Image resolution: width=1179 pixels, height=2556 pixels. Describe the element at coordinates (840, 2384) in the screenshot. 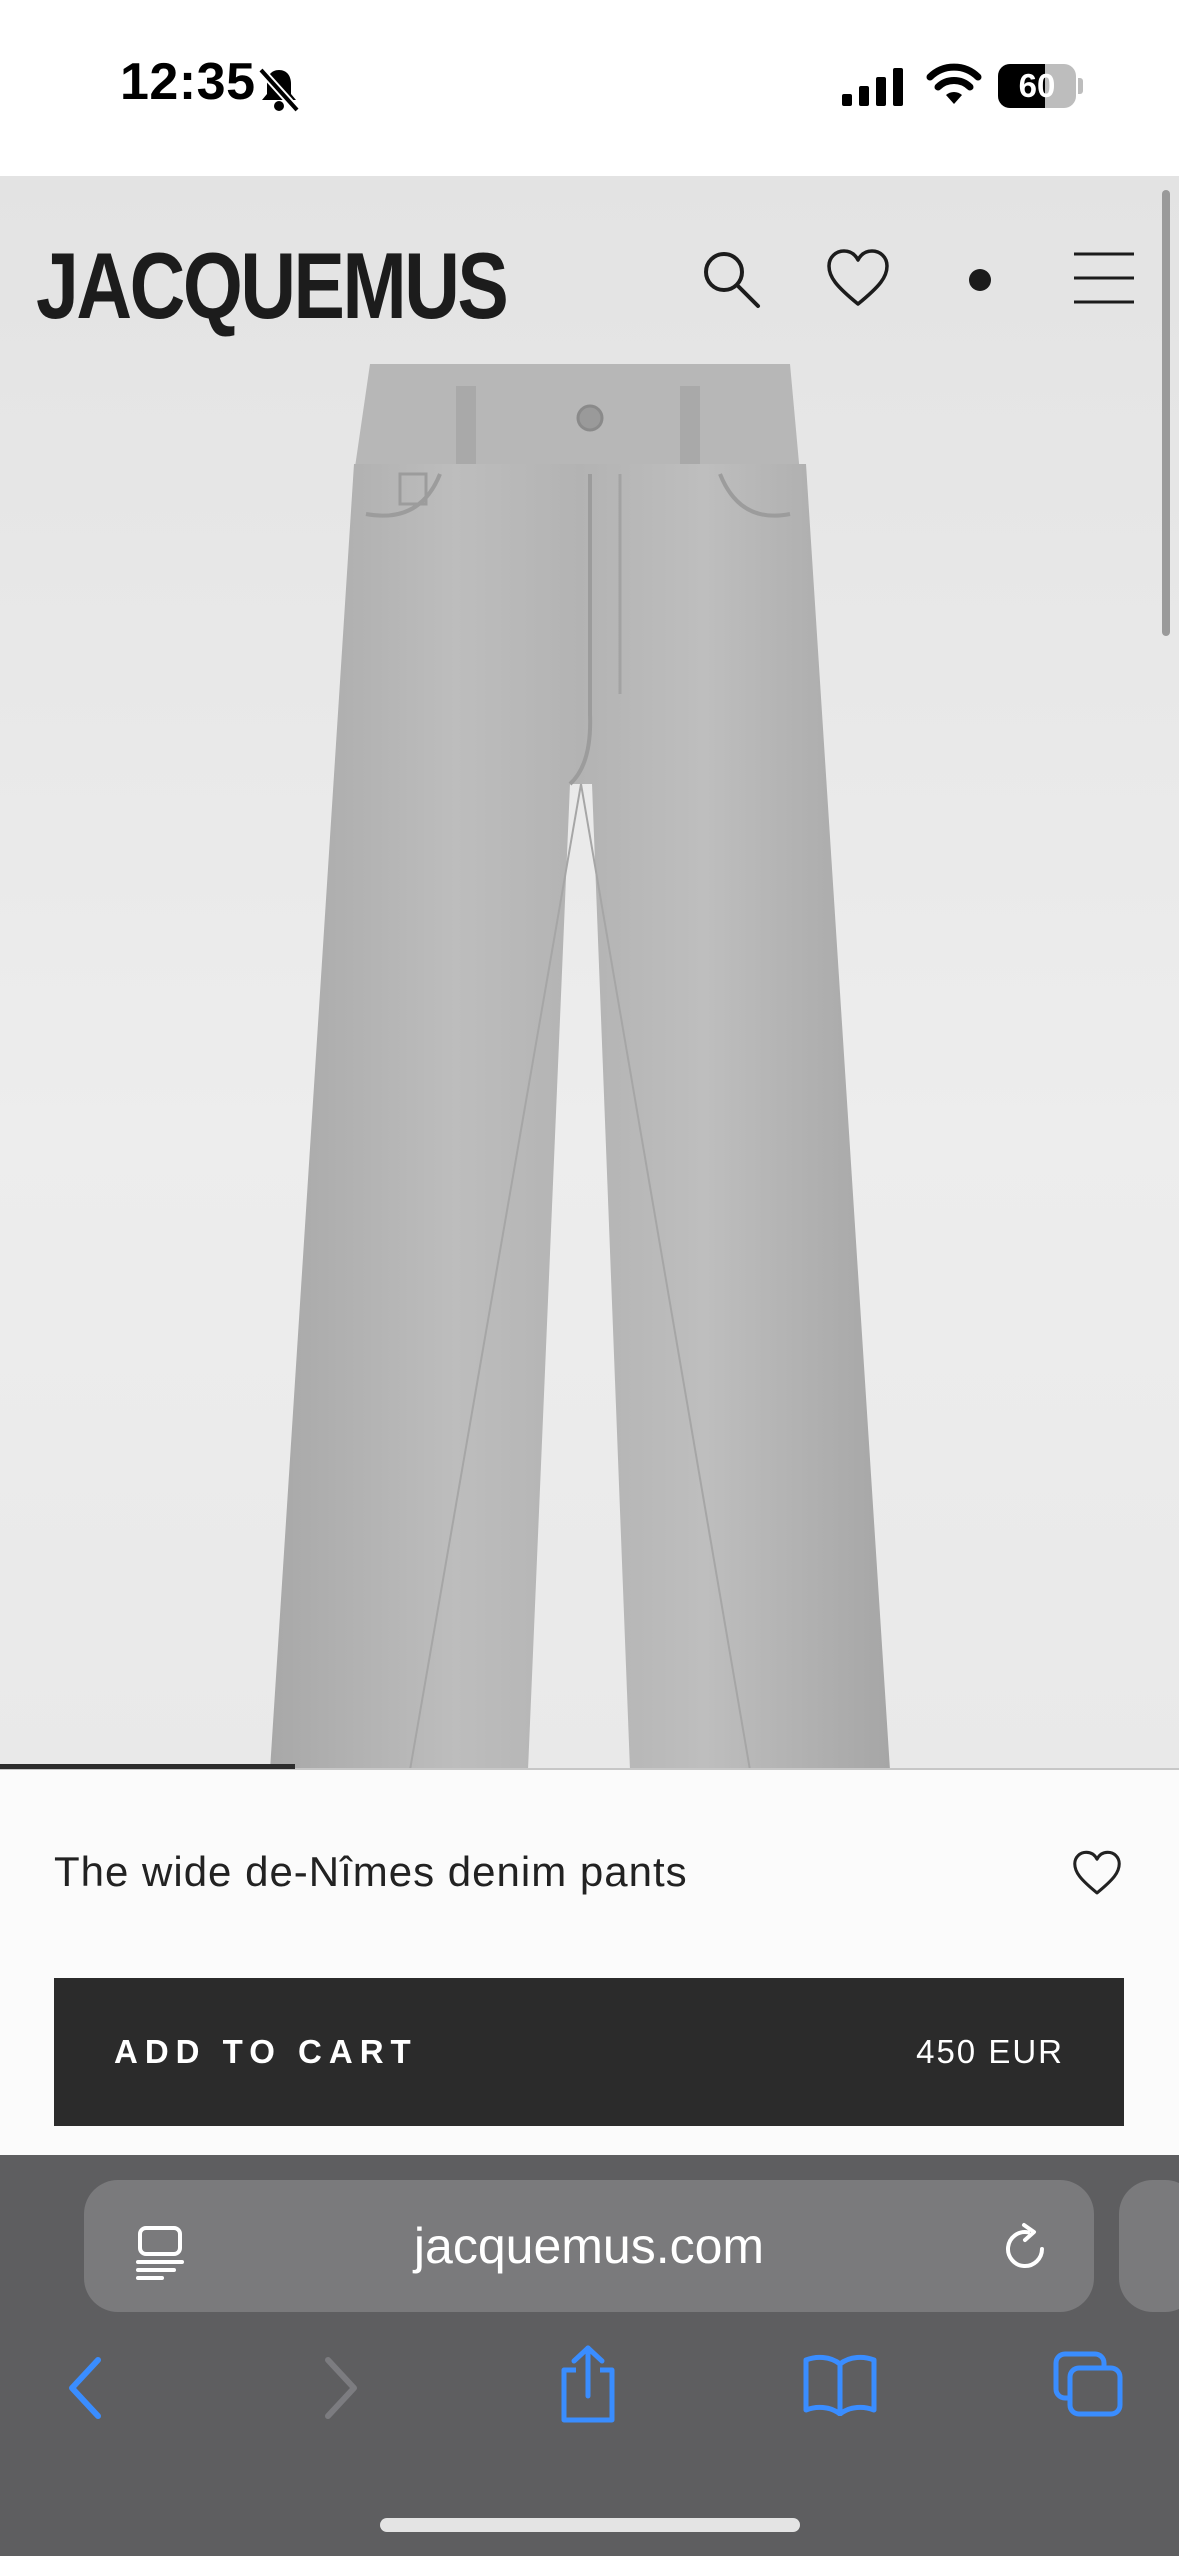

I see `bookmarks-icon` at that location.